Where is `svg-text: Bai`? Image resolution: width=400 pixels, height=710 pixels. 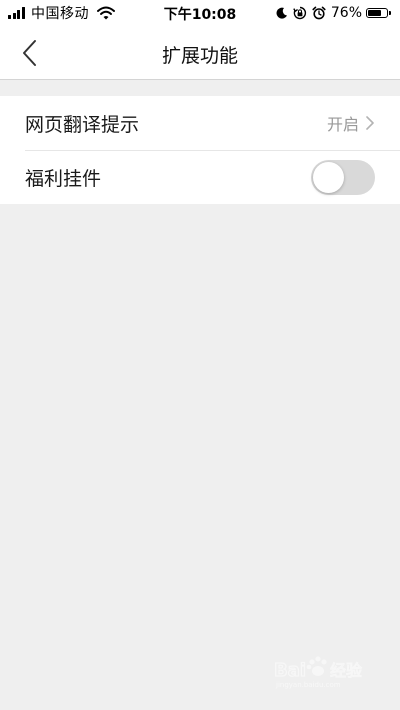 svg-text: Bai is located at coordinates (290, 670).